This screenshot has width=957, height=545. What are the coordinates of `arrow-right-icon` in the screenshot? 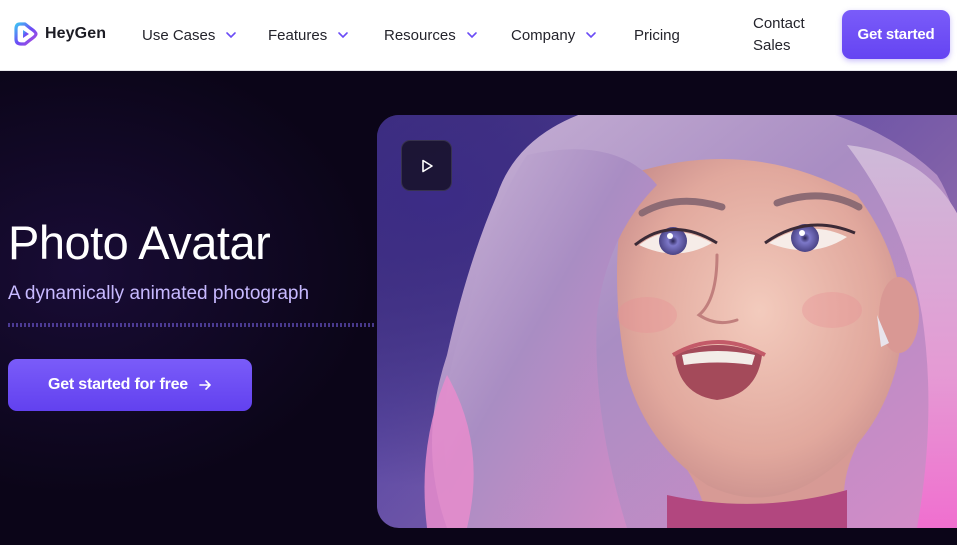 It's located at (205, 385).